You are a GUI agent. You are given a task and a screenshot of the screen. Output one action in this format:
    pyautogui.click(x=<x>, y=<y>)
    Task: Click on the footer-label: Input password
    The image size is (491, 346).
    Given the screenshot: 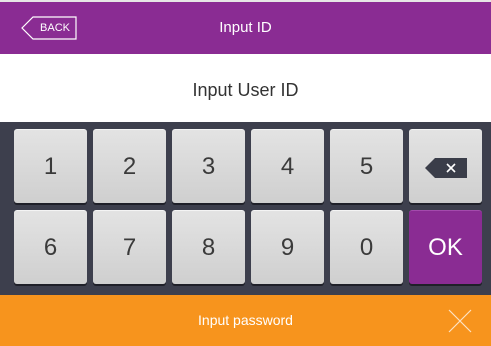 What is the action you would take?
    pyautogui.click(x=245, y=320)
    